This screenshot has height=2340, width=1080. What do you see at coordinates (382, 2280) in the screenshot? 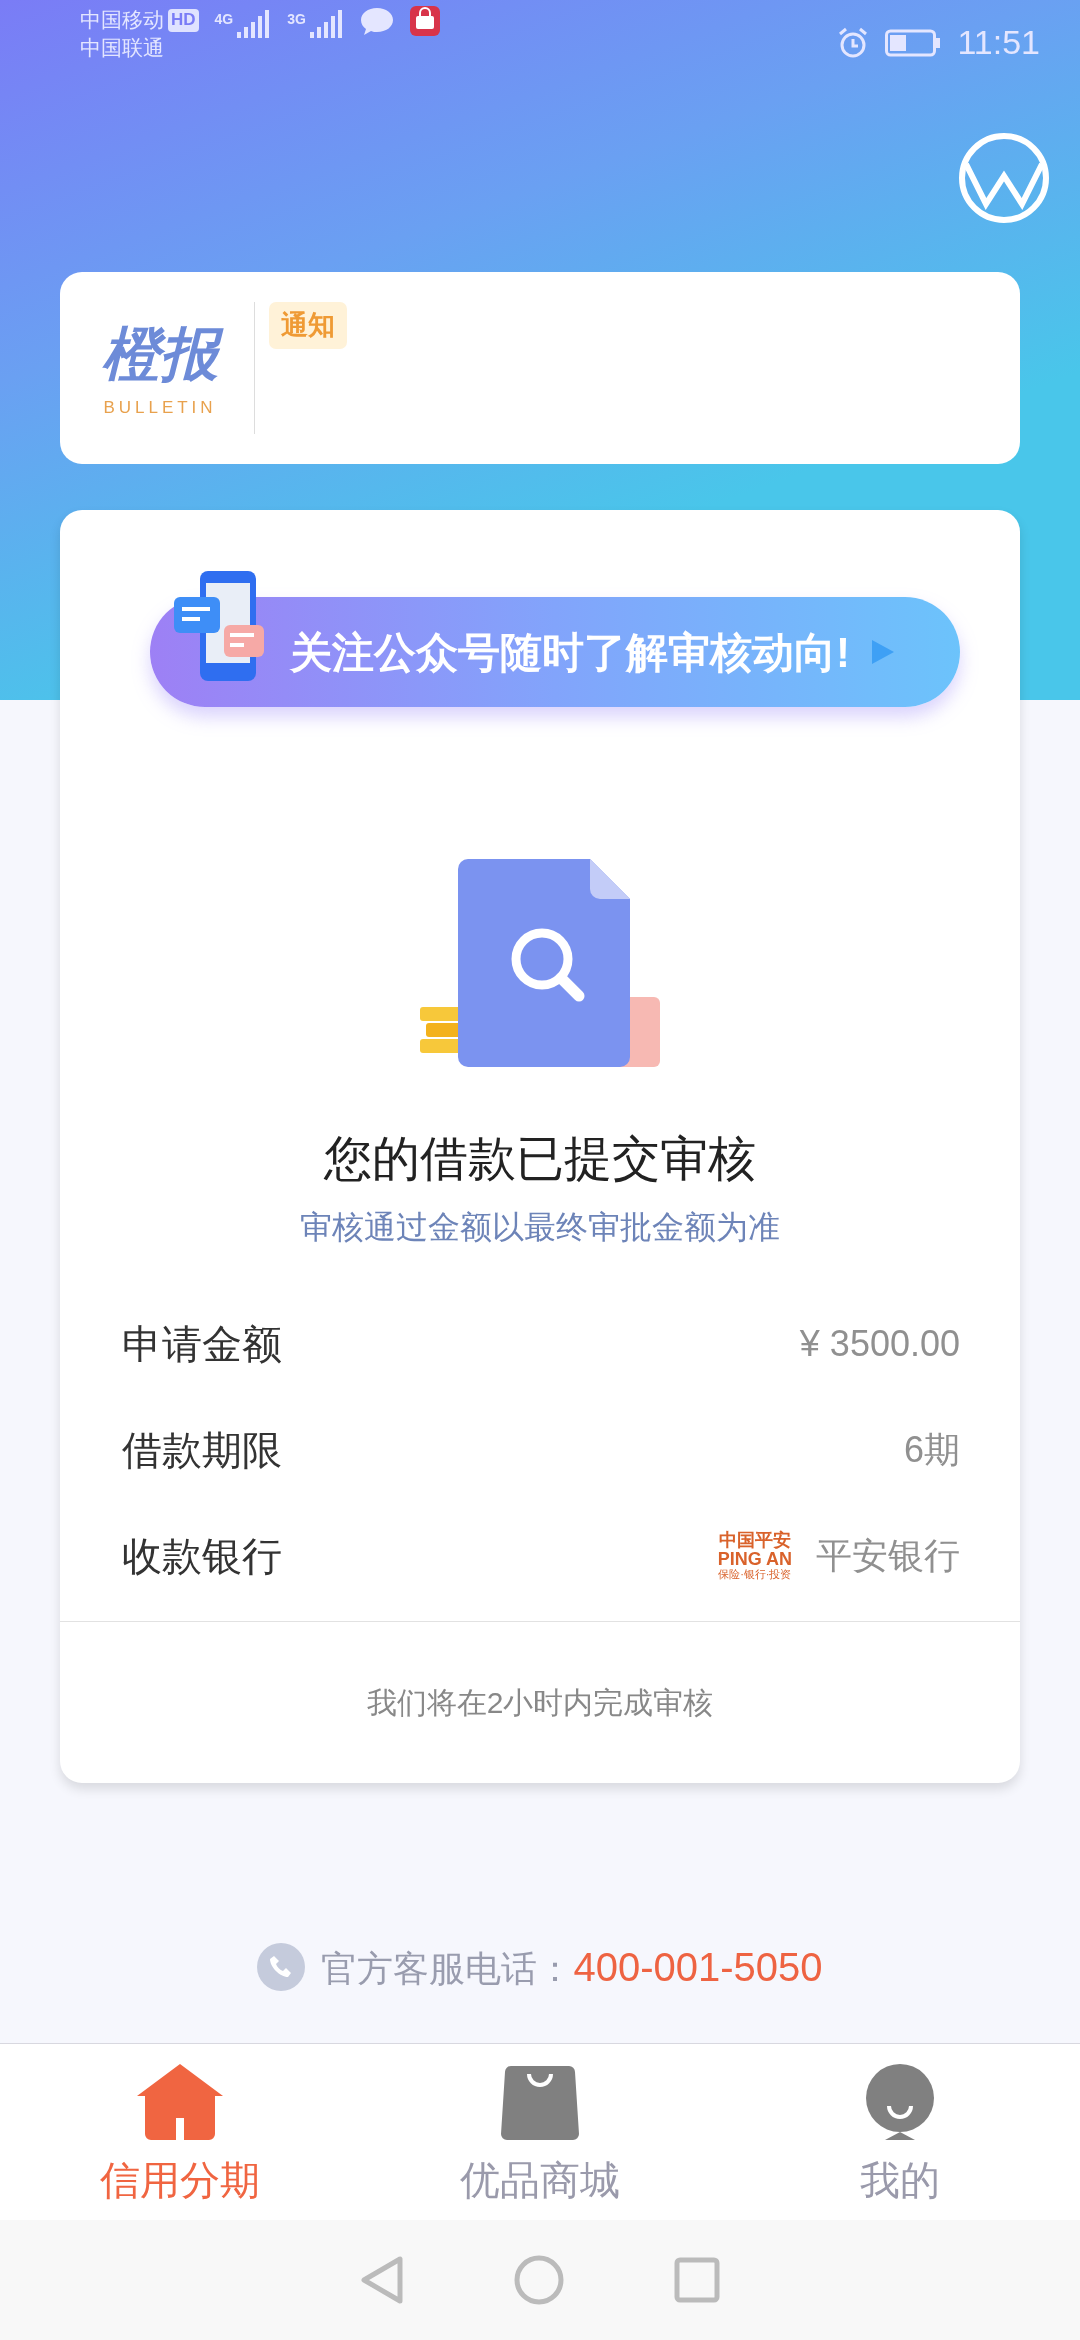
I see `back-icon` at bounding box center [382, 2280].